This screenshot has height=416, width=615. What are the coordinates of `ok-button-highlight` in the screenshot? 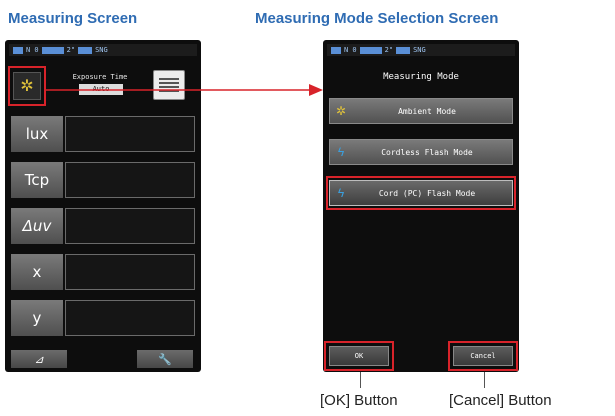 It's located at (359, 356).